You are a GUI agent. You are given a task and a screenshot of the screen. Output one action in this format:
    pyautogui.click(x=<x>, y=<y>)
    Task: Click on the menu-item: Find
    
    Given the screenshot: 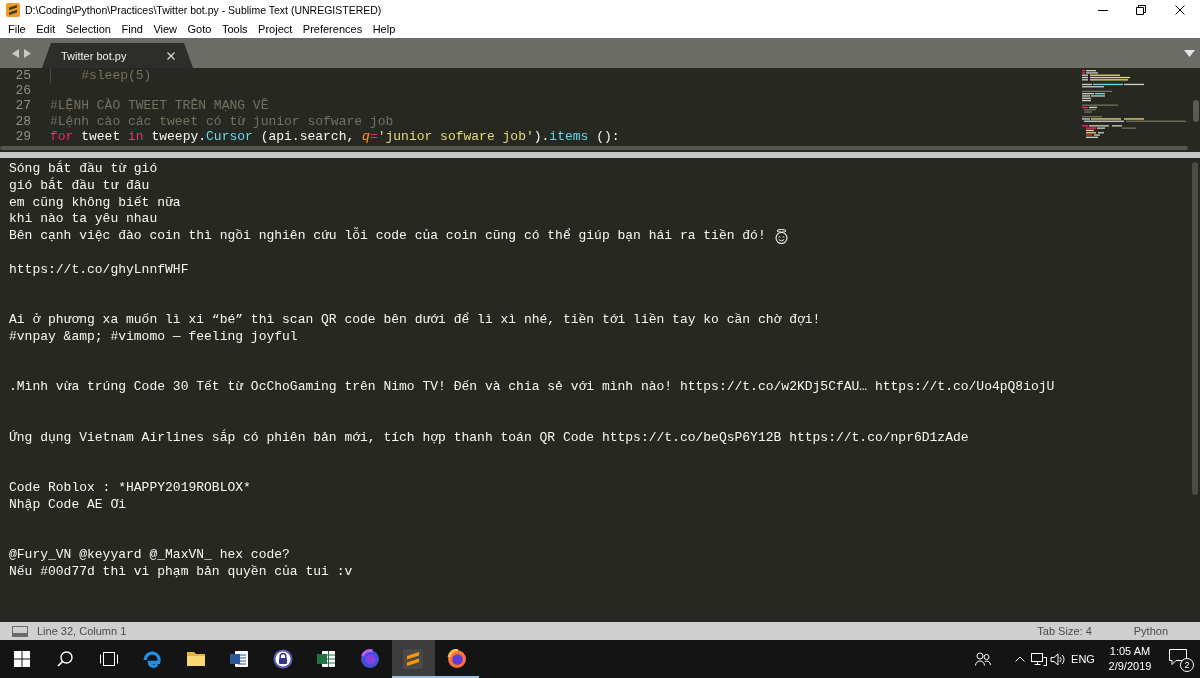 What is the action you would take?
    pyautogui.click(x=132, y=28)
    